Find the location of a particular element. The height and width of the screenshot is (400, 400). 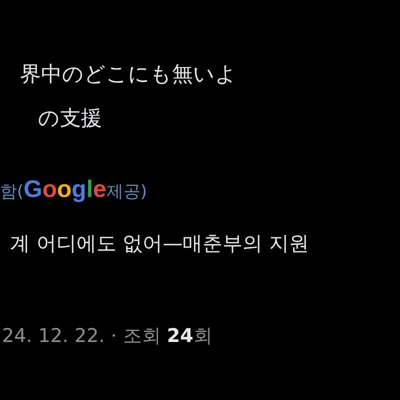

post-text-line: の支援 is located at coordinates (70, 118).